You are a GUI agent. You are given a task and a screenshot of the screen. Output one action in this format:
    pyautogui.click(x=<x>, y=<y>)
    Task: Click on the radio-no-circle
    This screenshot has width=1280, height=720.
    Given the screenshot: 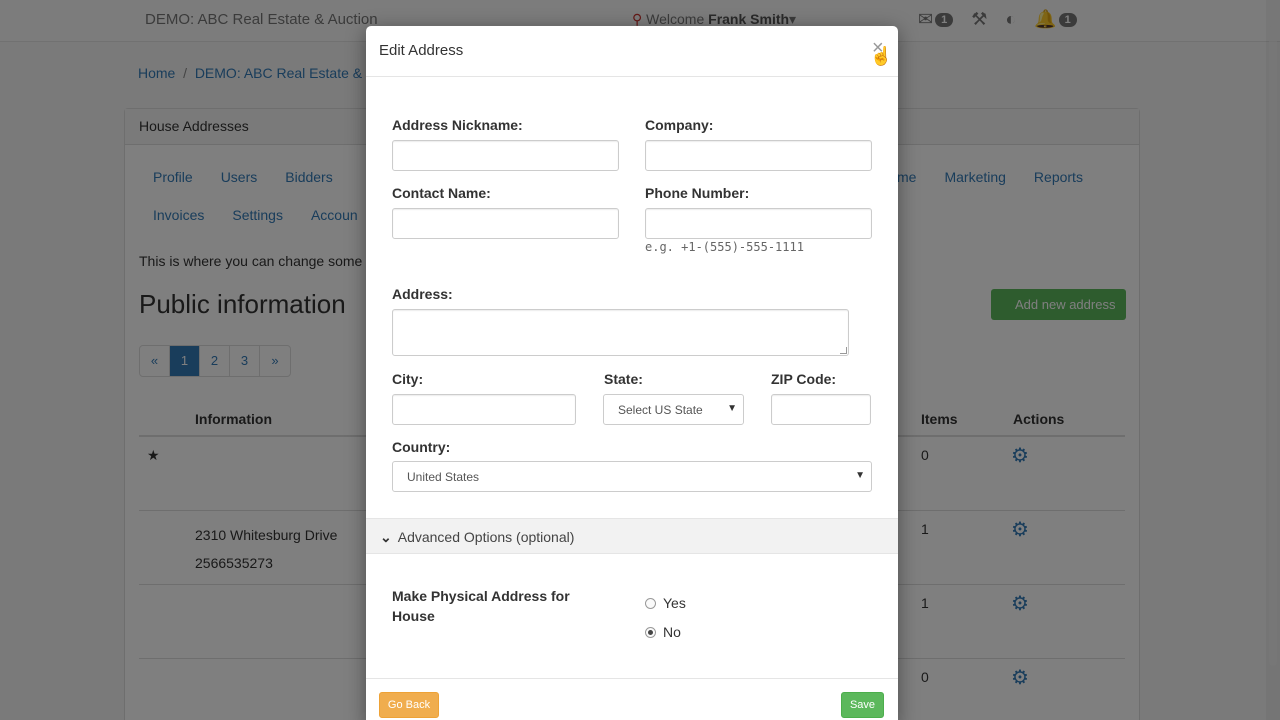 What is the action you would take?
    pyautogui.click(x=650, y=632)
    